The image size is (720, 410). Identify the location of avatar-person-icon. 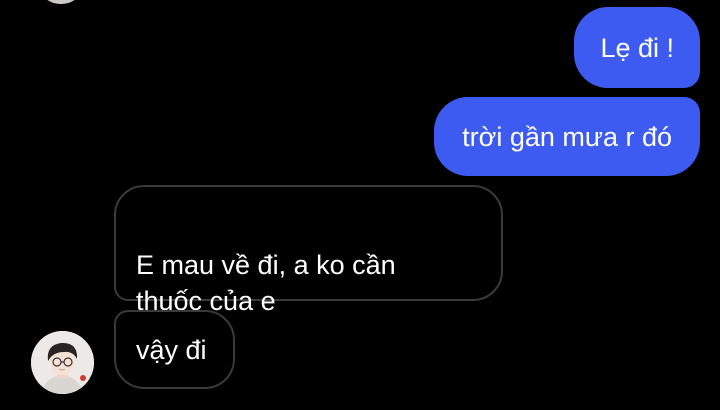
(62, 362).